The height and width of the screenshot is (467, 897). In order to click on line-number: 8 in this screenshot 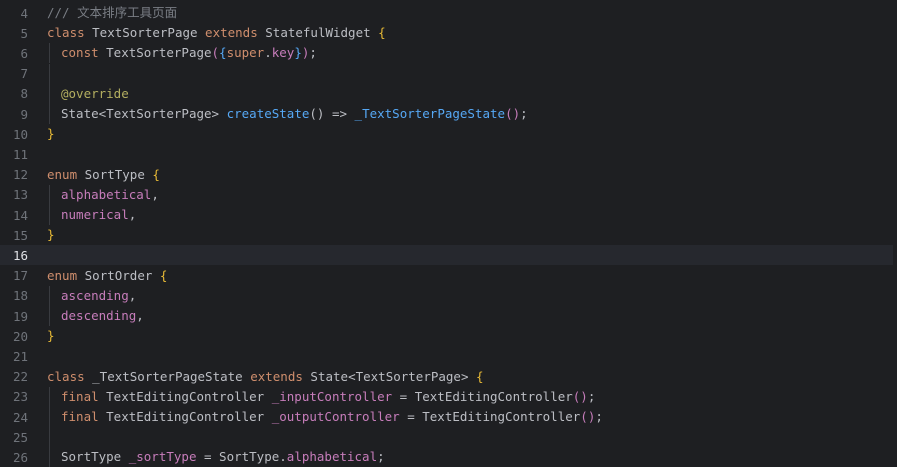, I will do `click(24, 94)`.